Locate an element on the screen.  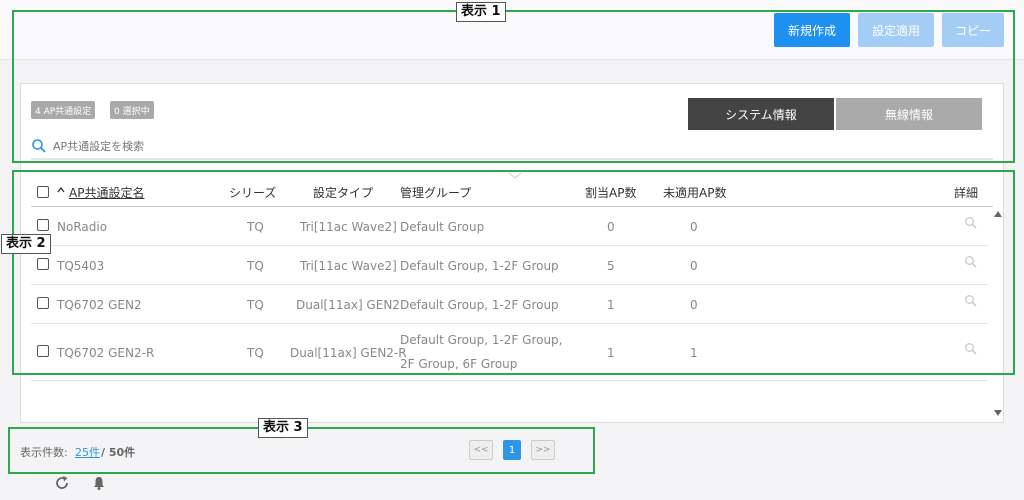
search-input is located at coordinates (253, 146).